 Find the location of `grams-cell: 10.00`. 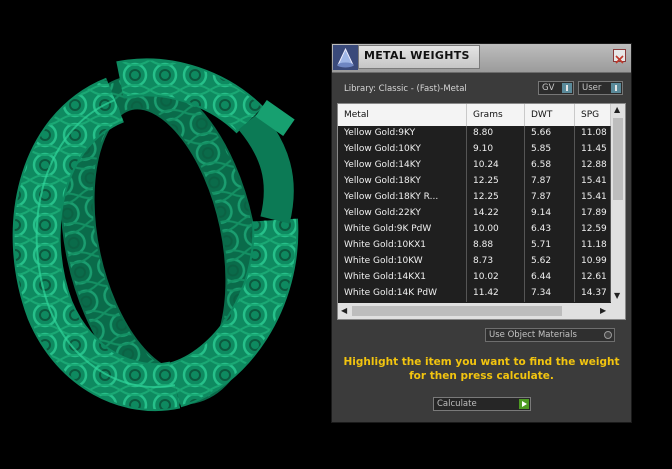

grams-cell: 10.00 is located at coordinates (496, 230).